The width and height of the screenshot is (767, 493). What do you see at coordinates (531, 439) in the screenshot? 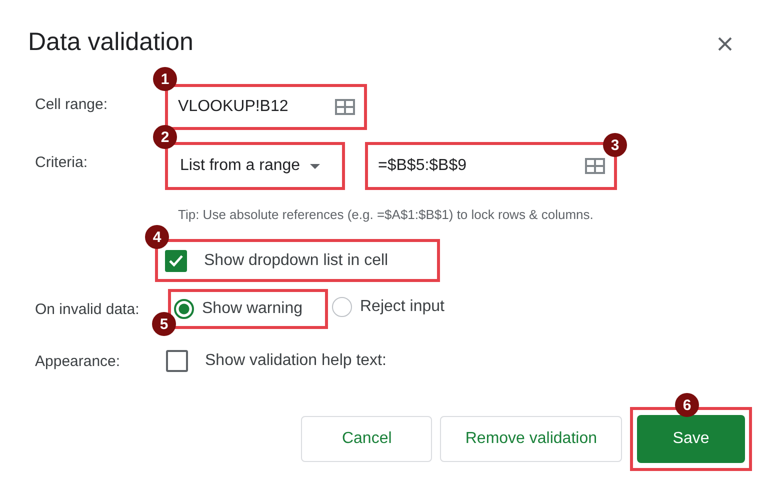
I see `dialog-button: Remove validation` at bounding box center [531, 439].